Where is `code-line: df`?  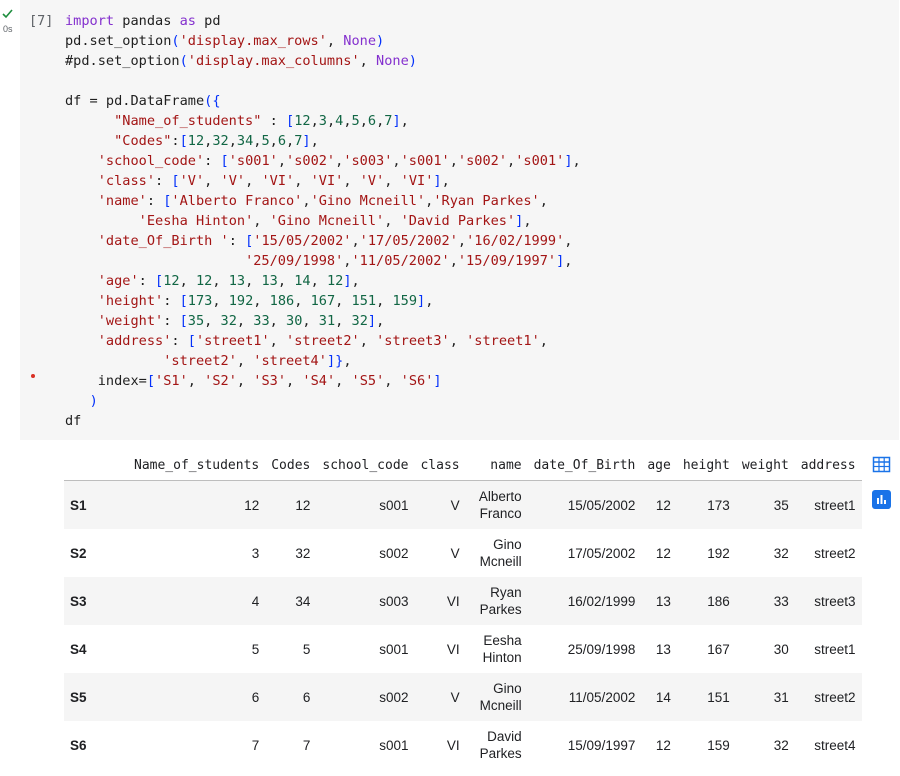
code-line: df is located at coordinates (73, 421).